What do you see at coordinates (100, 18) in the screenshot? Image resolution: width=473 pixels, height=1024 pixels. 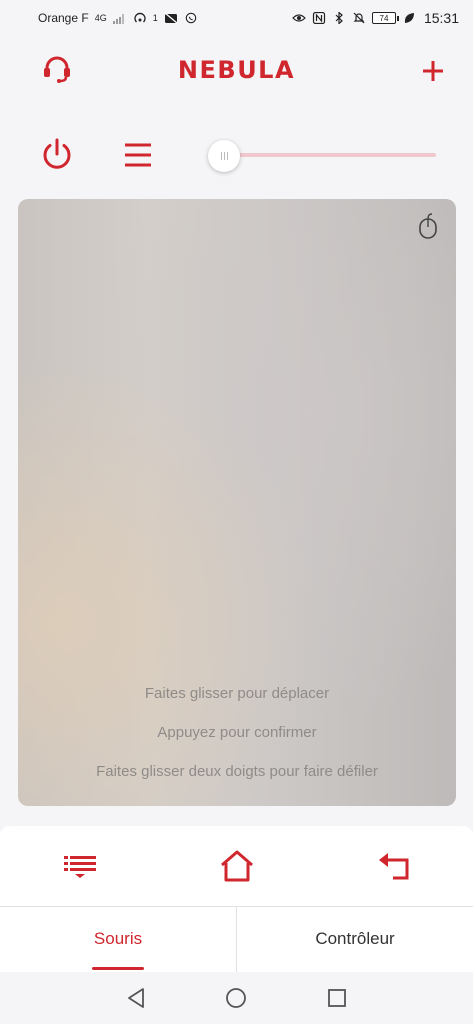 I see `network-type: 4G` at bounding box center [100, 18].